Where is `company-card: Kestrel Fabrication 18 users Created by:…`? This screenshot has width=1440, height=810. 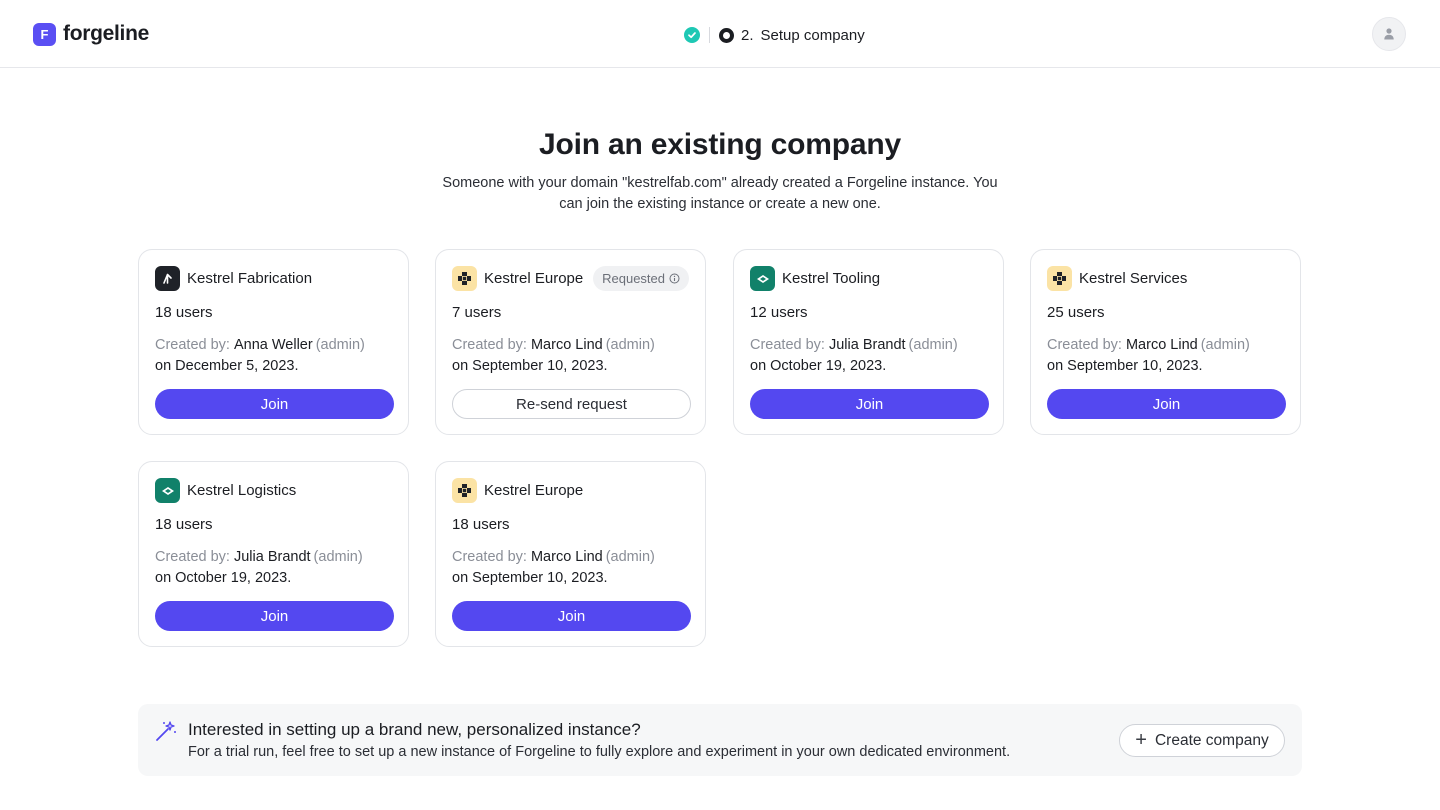 company-card: Kestrel Fabrication 18 users Created by:… is located at coordinates (273, 342).